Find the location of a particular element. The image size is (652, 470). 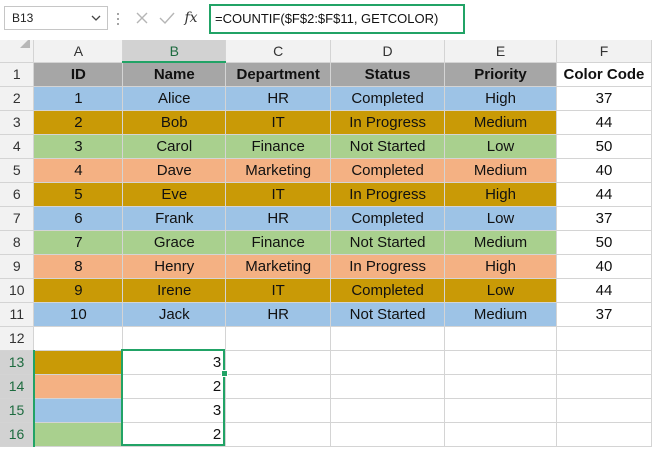

row-header-6: 6 is located at coordinates (17, 194).